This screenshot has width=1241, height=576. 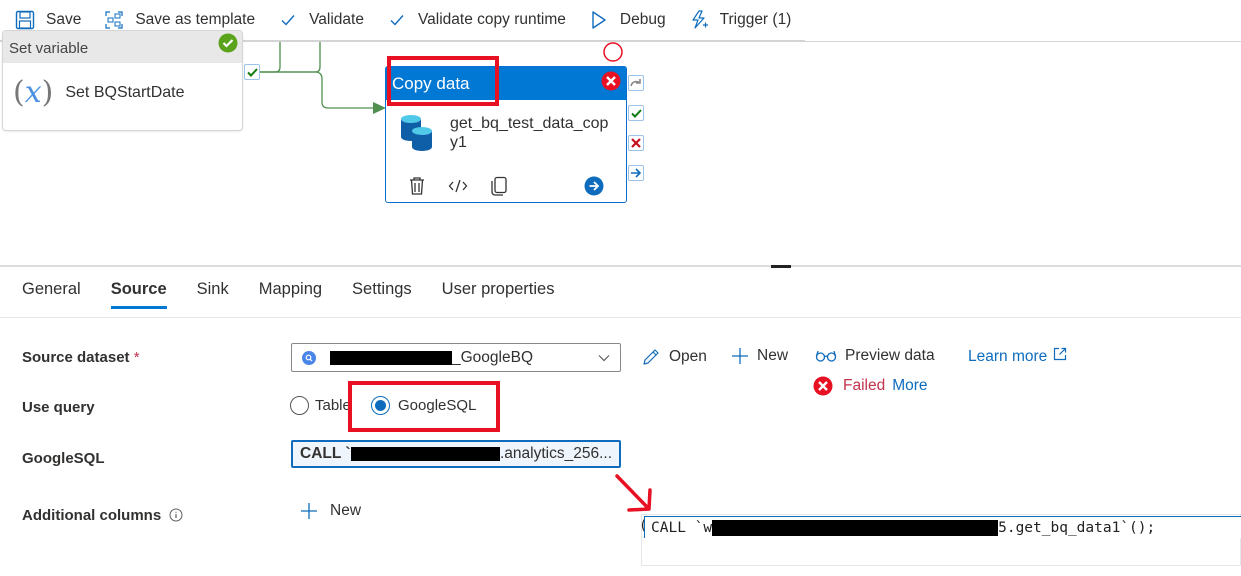 I want to click on additional-columns-label-text: Additional columns, so click(x=92, y=515).